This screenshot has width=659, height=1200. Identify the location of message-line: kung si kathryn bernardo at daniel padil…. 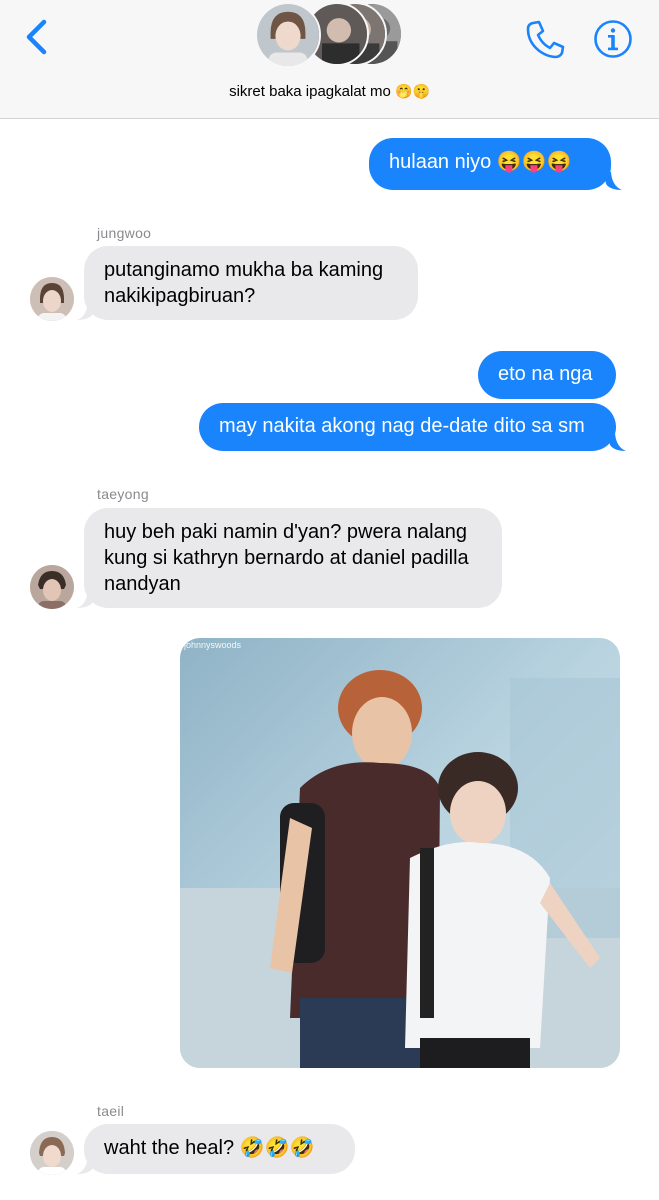
(286, 558).